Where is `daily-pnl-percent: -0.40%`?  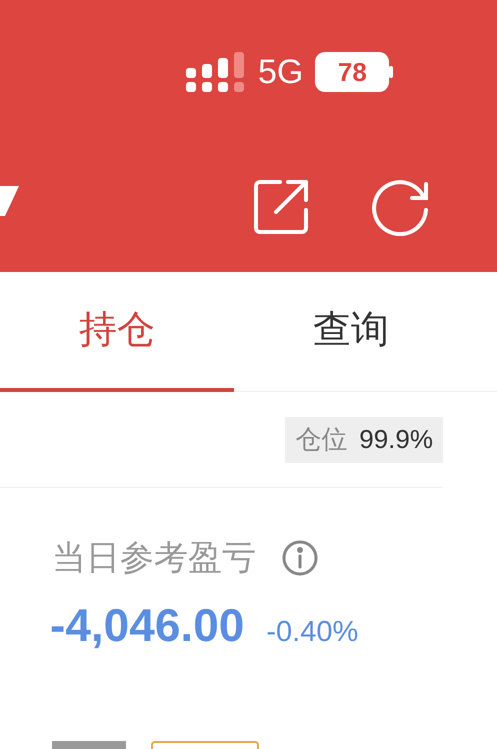
daily-pnl-percent: -0.40% is located at coordinates (312, 632).